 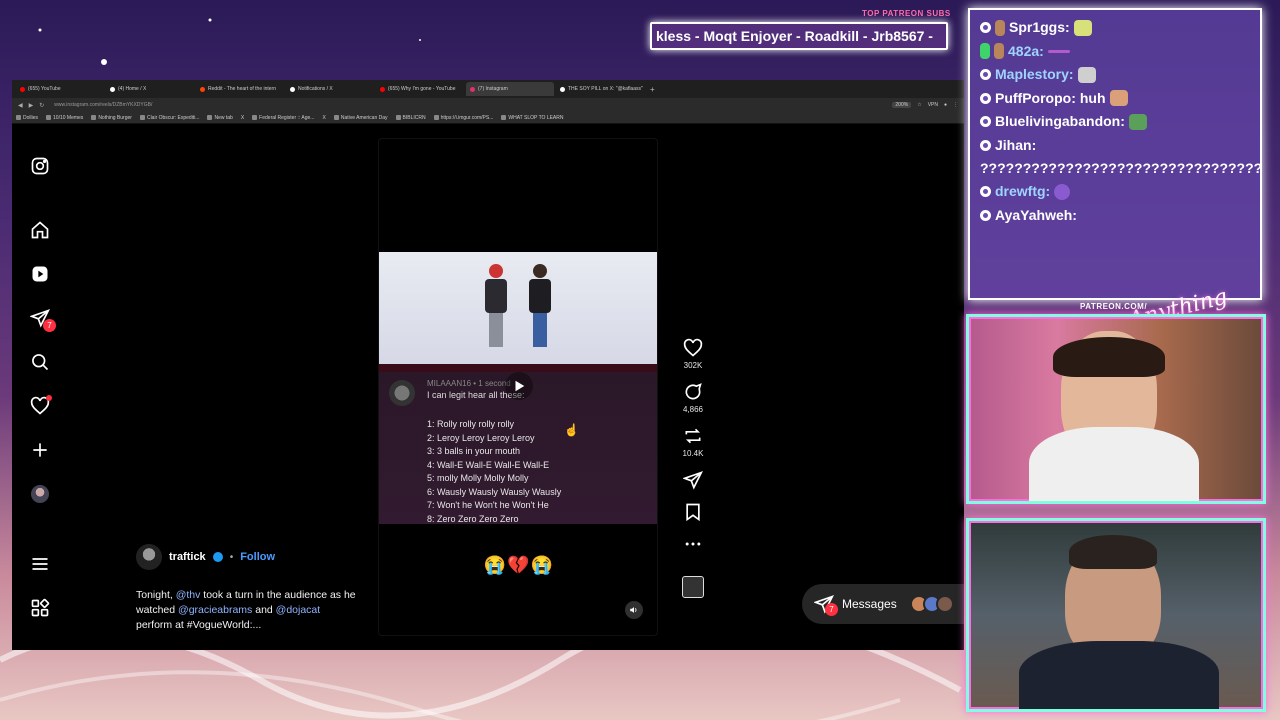 What do you see at coordinates (473, 518) in the screenshot?
I see `comment-line: 8: Zero Zero Zero Zero` at bounding box center [473, 518].